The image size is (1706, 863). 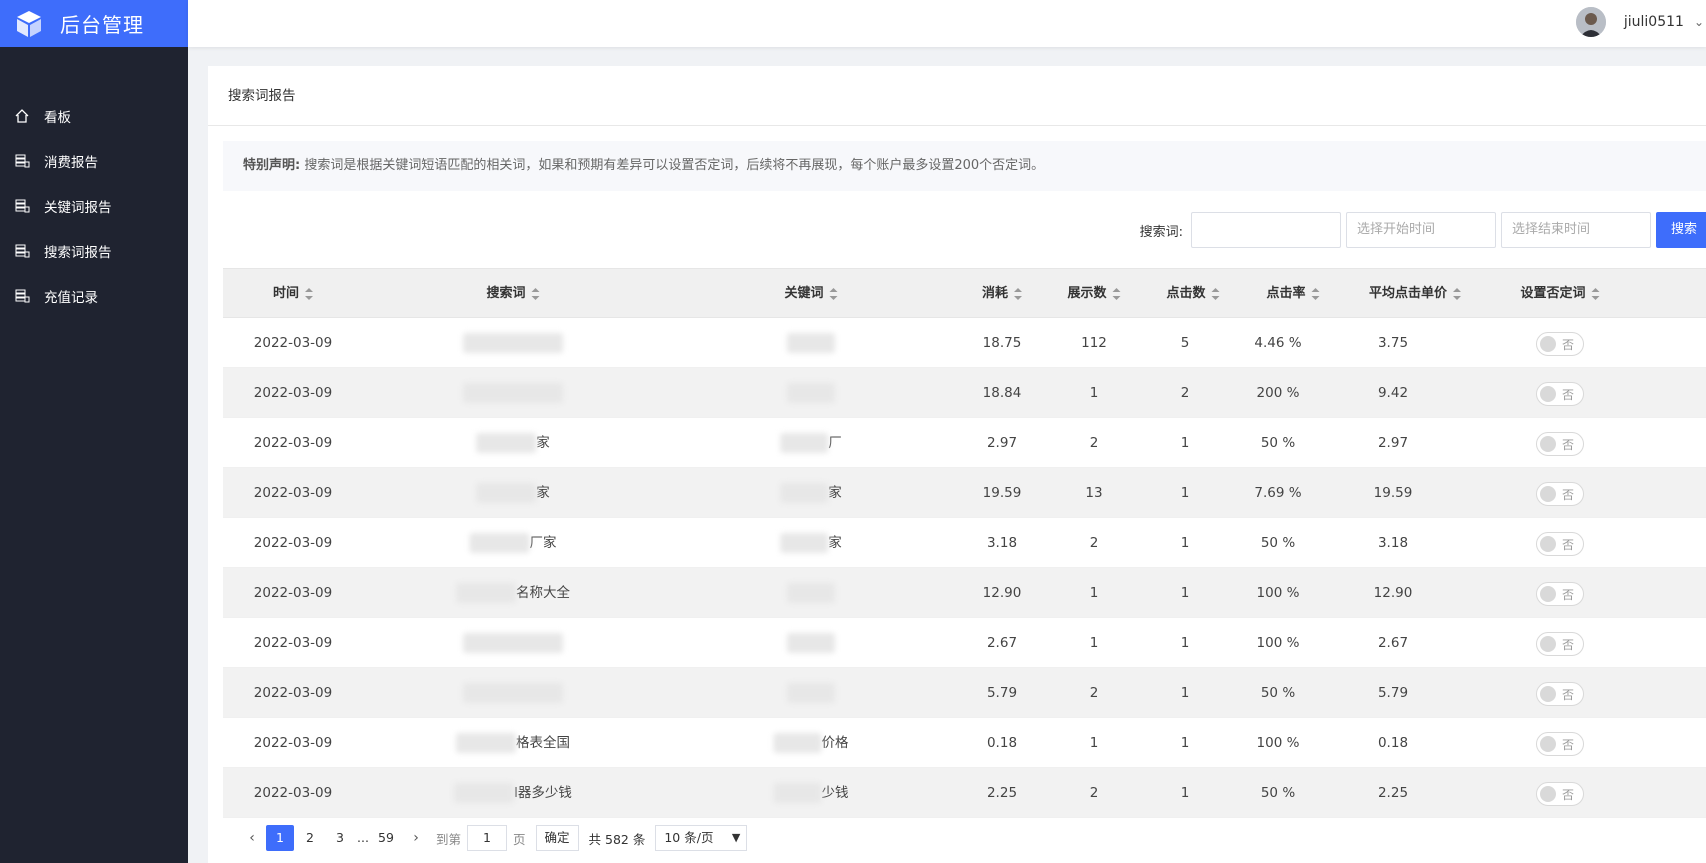 I want to click on database-icon, so click(x=22, y=160).